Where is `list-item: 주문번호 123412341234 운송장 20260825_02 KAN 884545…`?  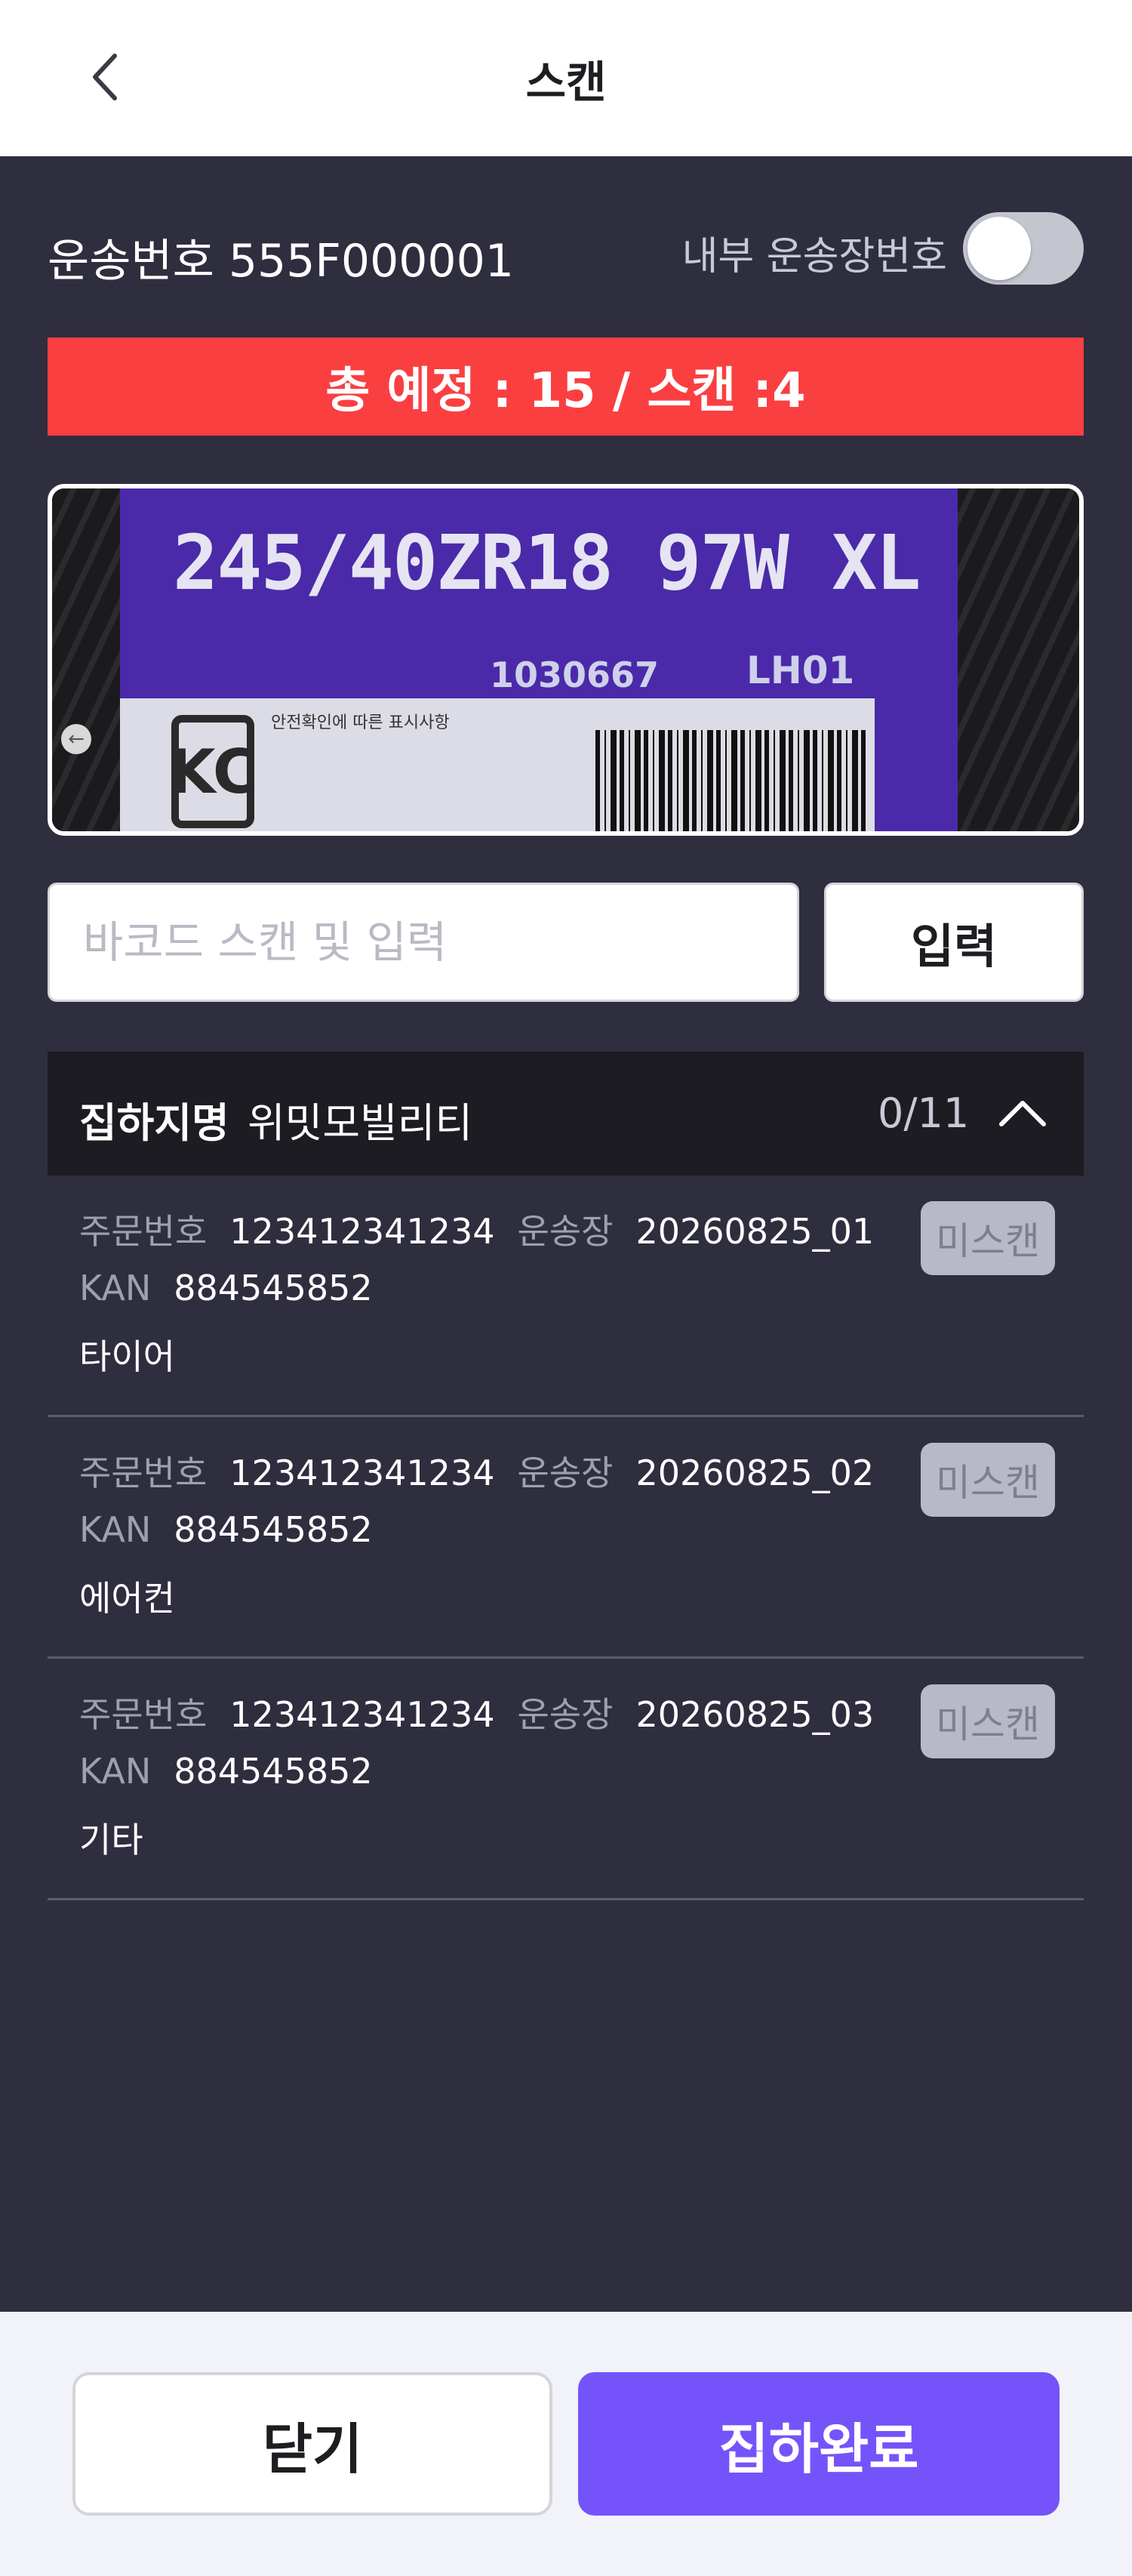 list-item: 주문번호 123412341234 운송장 20260825_02 KAN 884545… is located at coordinates (566, 1538).